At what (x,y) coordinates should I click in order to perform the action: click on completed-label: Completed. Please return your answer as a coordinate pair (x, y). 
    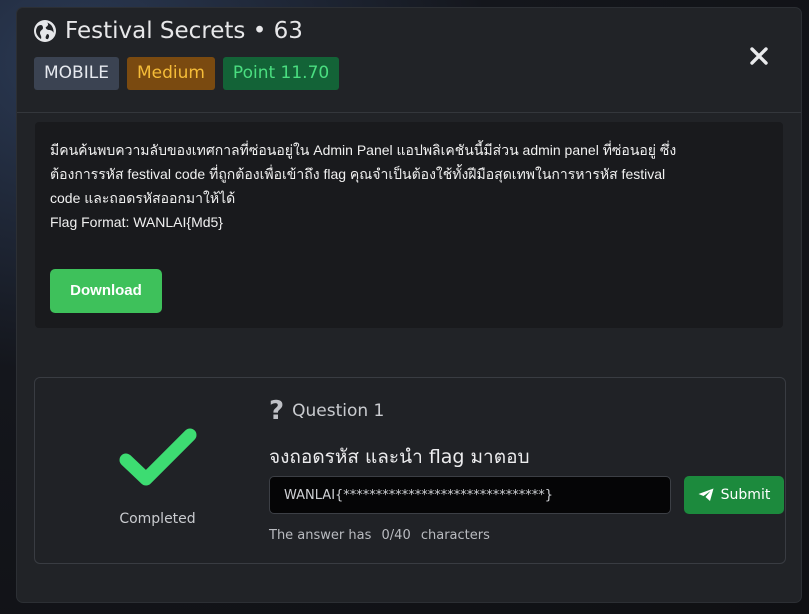
    Looking at the image, I should click on (157, 519).